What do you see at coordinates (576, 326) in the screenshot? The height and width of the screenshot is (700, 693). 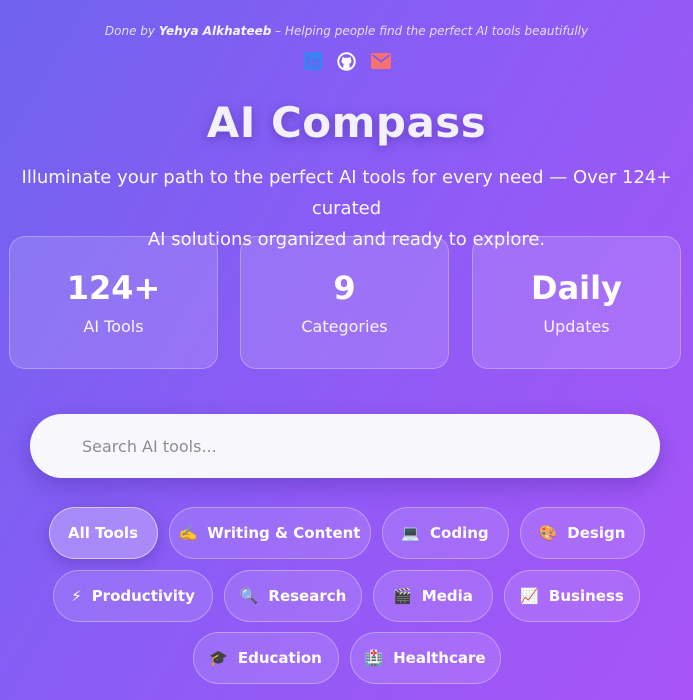 I see `stat-label: Updates` at bounding box center [576, 326].